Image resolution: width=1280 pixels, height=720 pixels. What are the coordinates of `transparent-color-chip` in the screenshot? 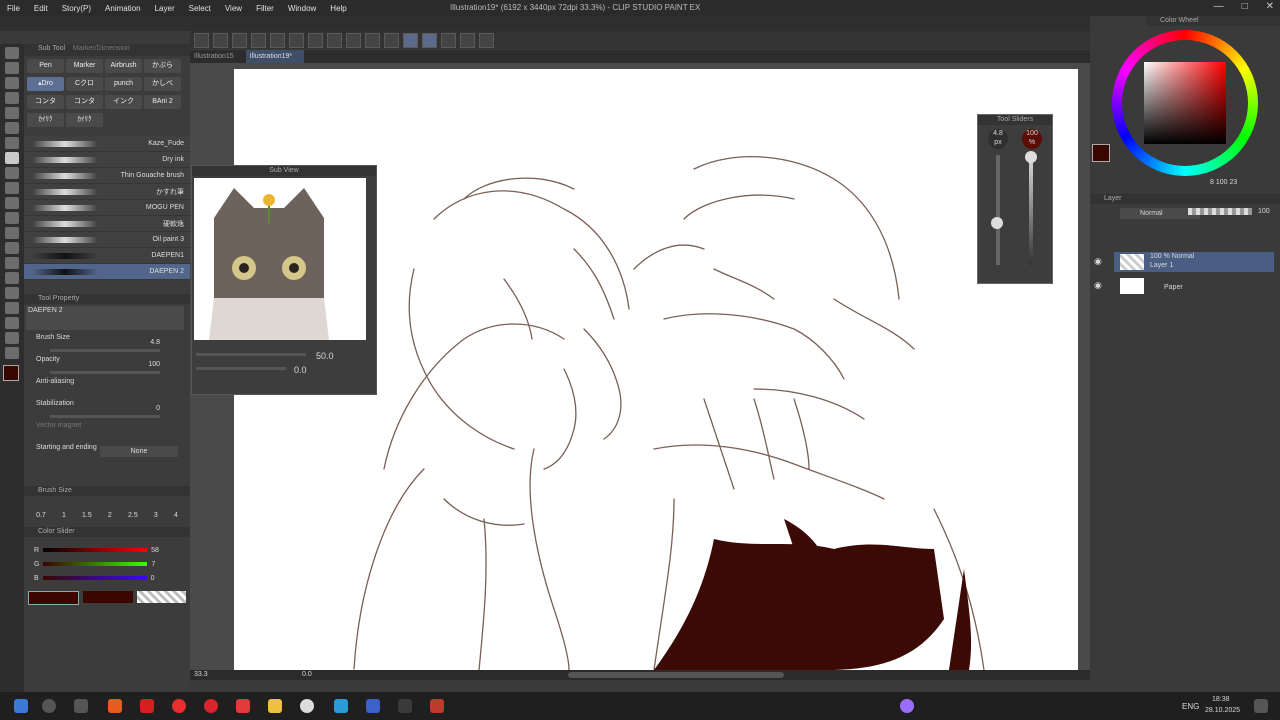 It's located at (161, 597).